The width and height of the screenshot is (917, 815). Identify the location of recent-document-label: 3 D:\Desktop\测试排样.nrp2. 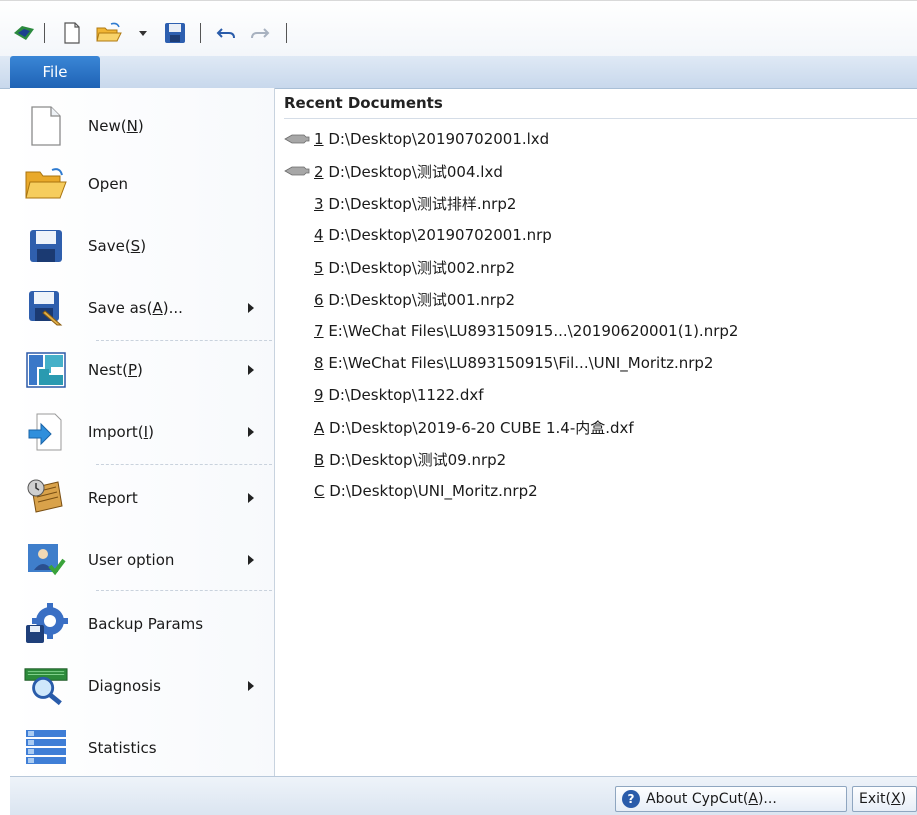
(415, 203).